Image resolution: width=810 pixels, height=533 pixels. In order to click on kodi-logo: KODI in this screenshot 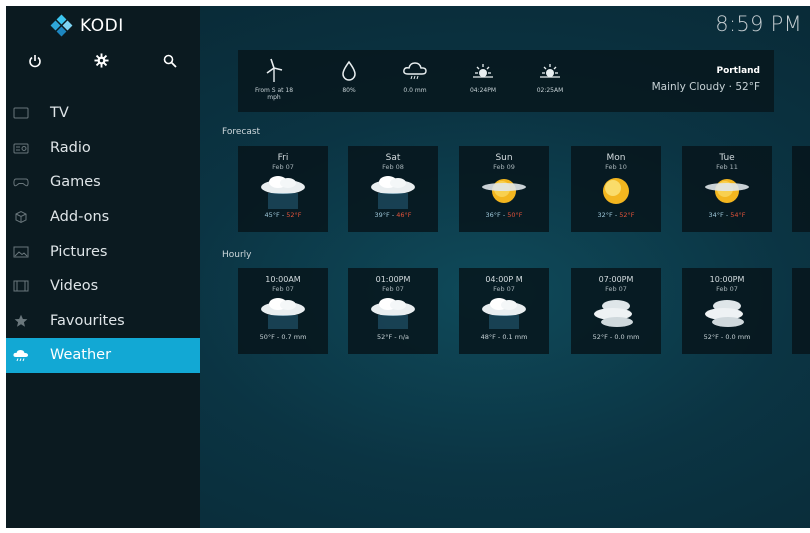, I will do `click(87, 25)`.